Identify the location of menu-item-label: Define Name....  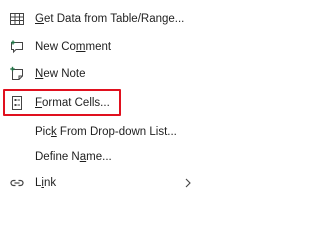
(73, 157).